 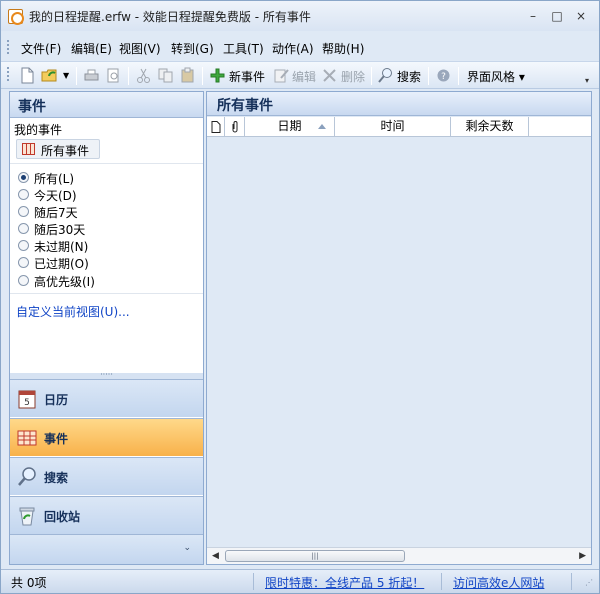 What do you see at coordinates (293, 48) in the screenshot?
I see `menu-action: 动作(A)` at bounding box center [293, 48].